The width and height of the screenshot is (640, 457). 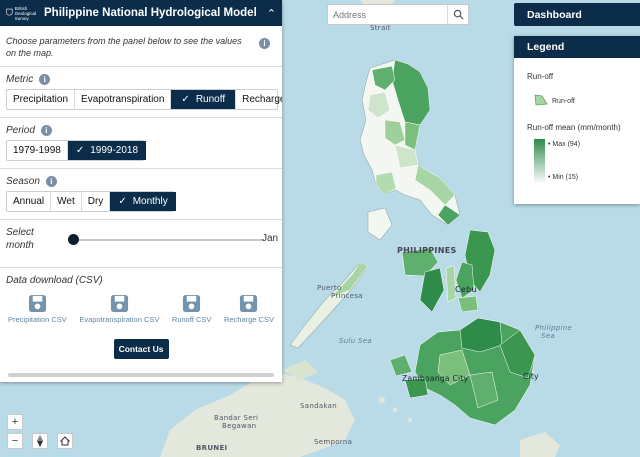 What do you see at coordinates (23, 181) in the screenshot?
I see `season-label-text: Season` at bounding box center [23, 181].